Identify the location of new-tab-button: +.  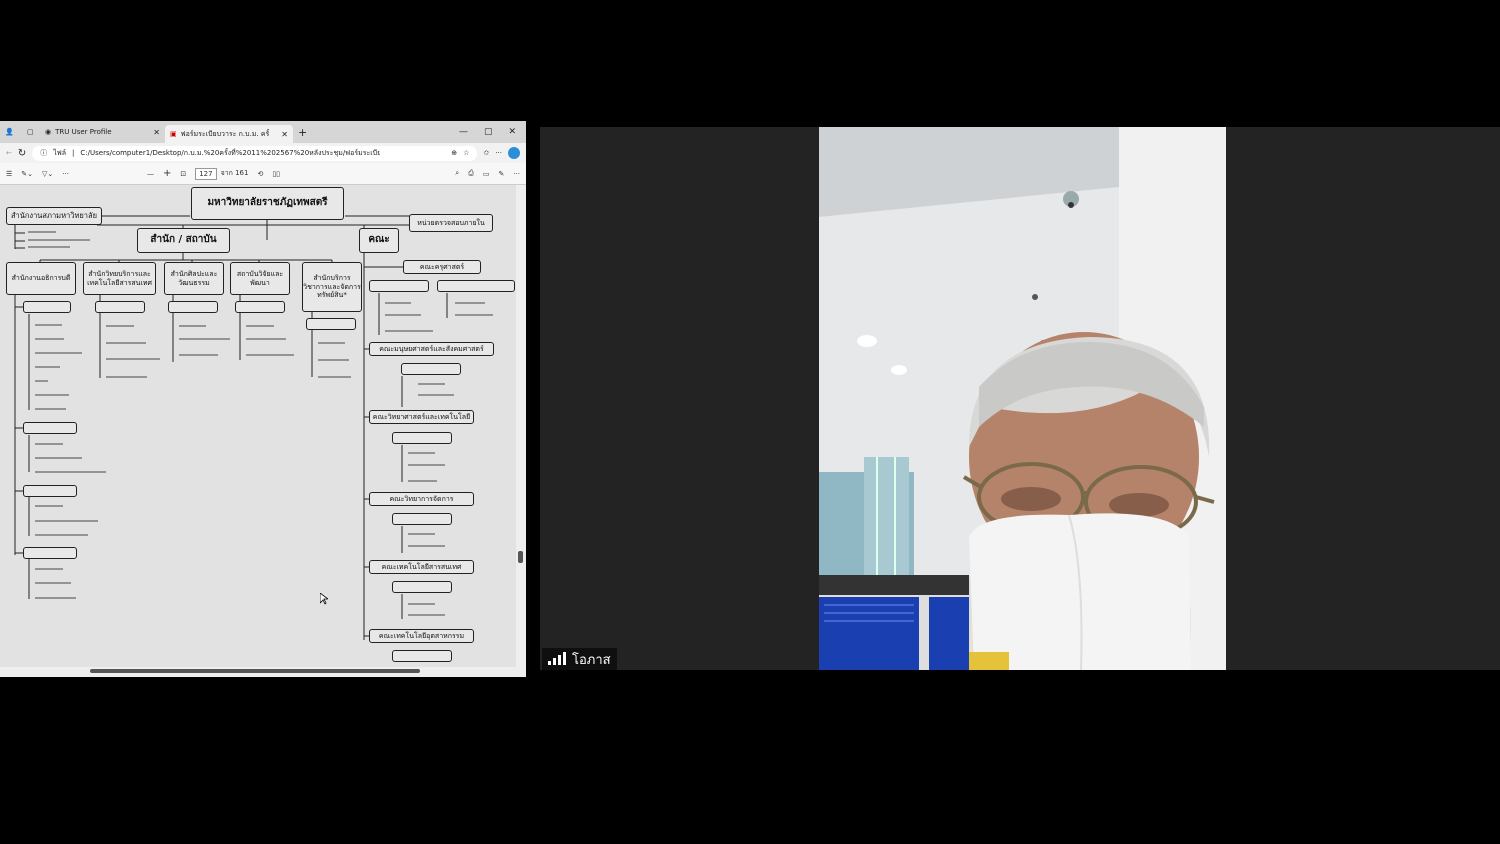
(302, 132).